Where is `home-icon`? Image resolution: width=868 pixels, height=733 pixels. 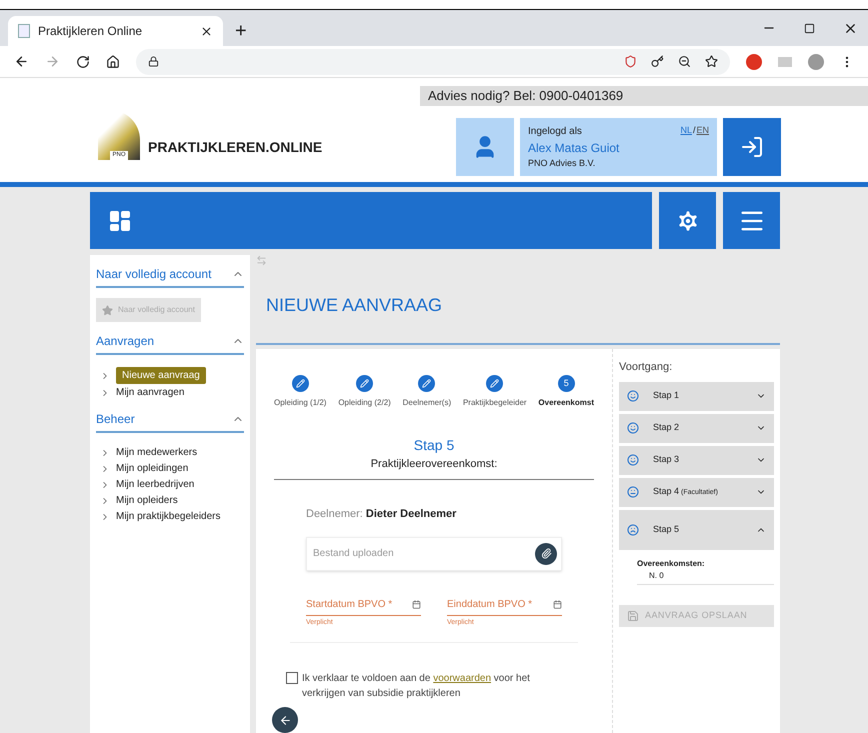 home-icon is located at coordinates (113, 61).